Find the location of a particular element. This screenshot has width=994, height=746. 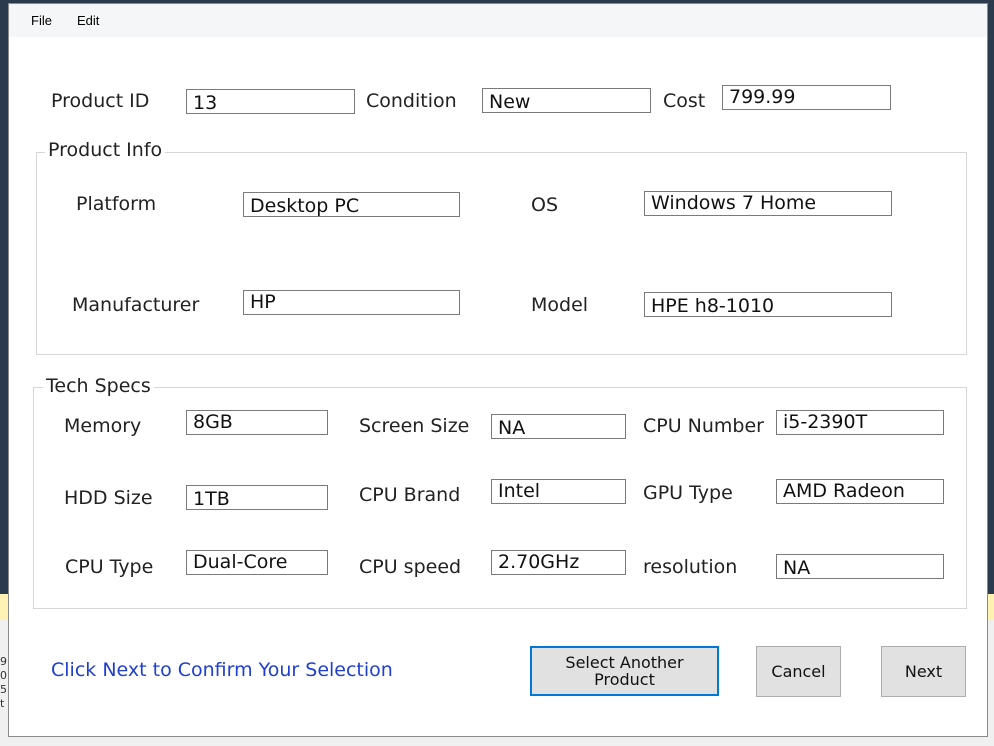

manufacturer-label: Manufacturer is located at coordinates (136, 305).